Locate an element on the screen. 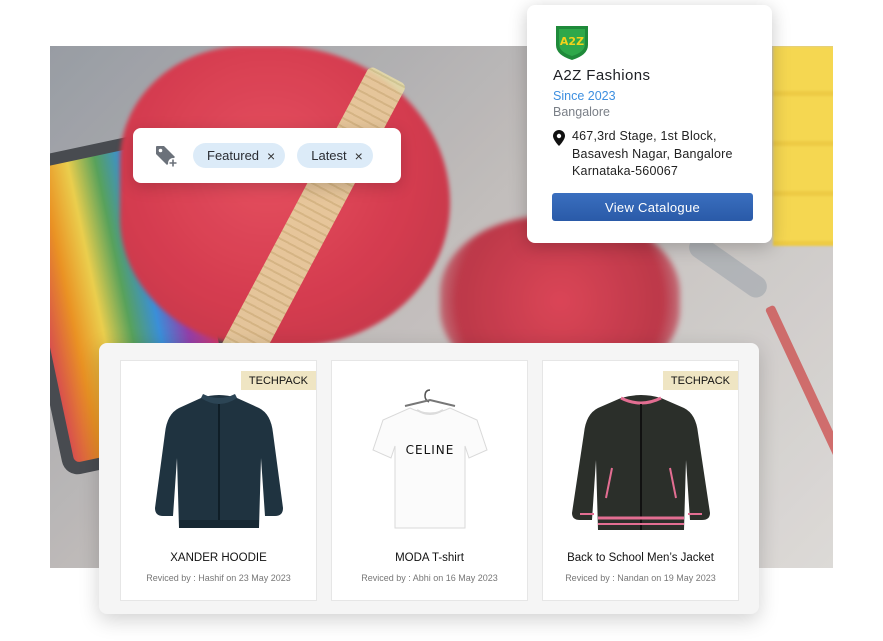 This screenshot has height=641, width=883. product-revision: Reviced by : Nandan on 19 May 2023 is located at coordinates (640, 578).